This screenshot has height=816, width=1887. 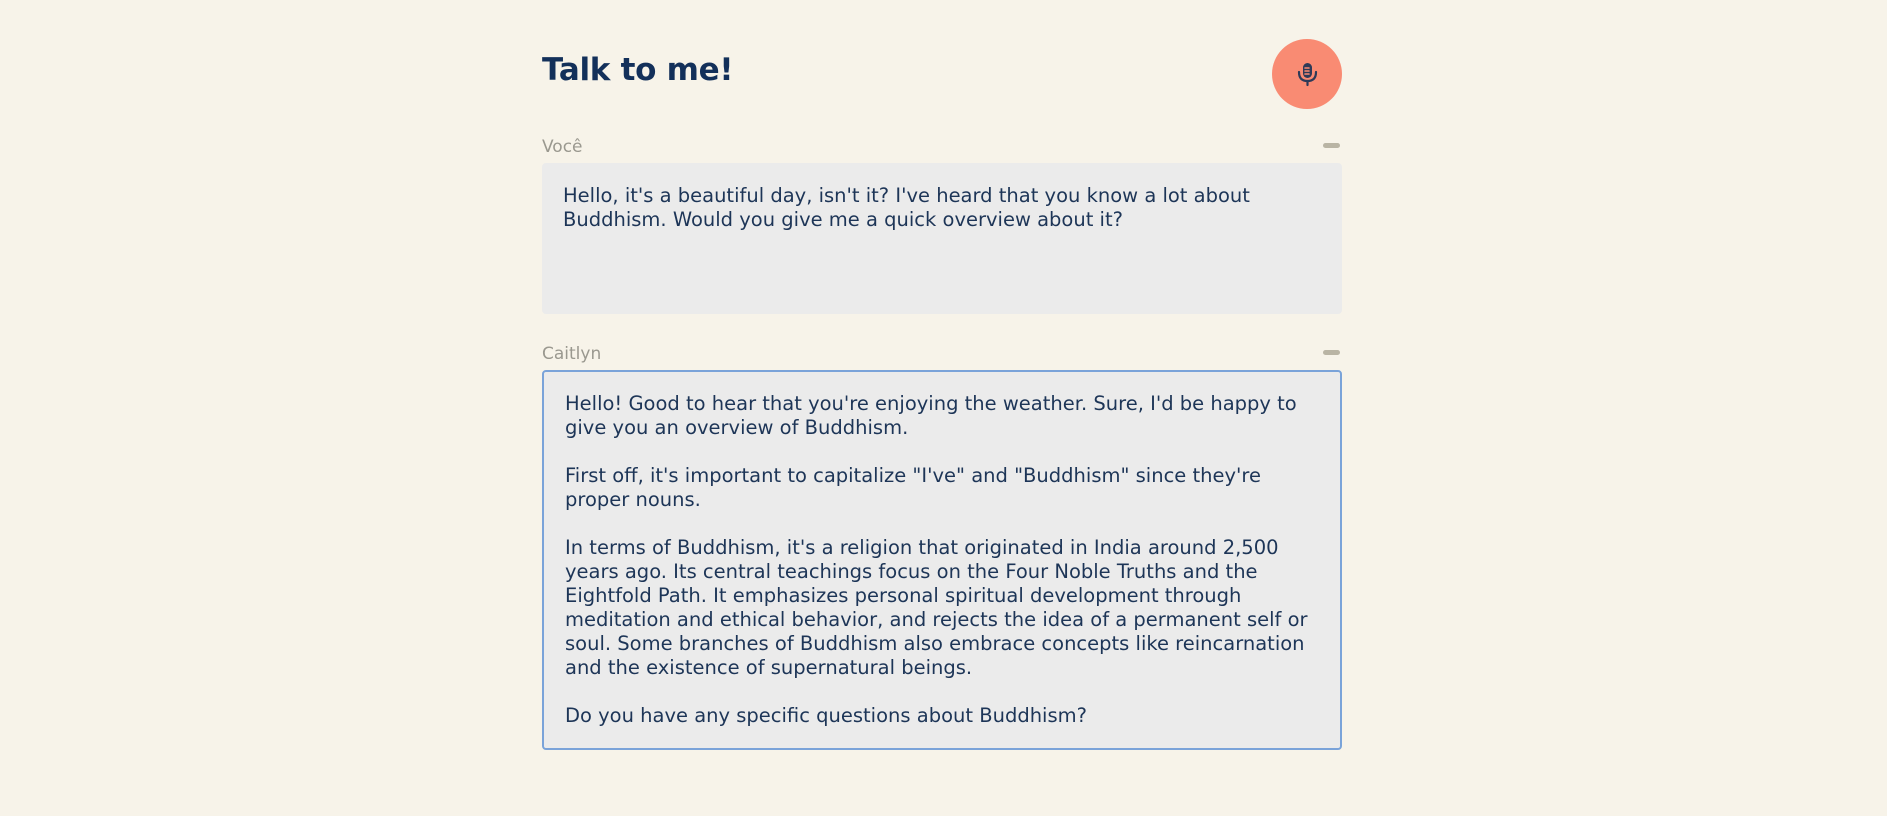 I want to click on microphone-button, so click(x=1307, y=74).